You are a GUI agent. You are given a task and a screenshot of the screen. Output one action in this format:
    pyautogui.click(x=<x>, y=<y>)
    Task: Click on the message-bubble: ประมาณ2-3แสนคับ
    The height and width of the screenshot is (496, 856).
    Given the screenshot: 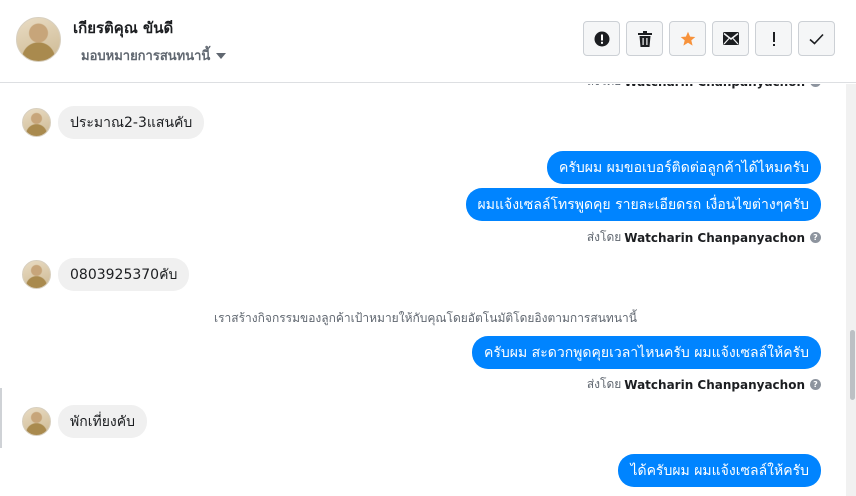 What is the action you would take?
    pyautogui.click(x=131, y=122)
    